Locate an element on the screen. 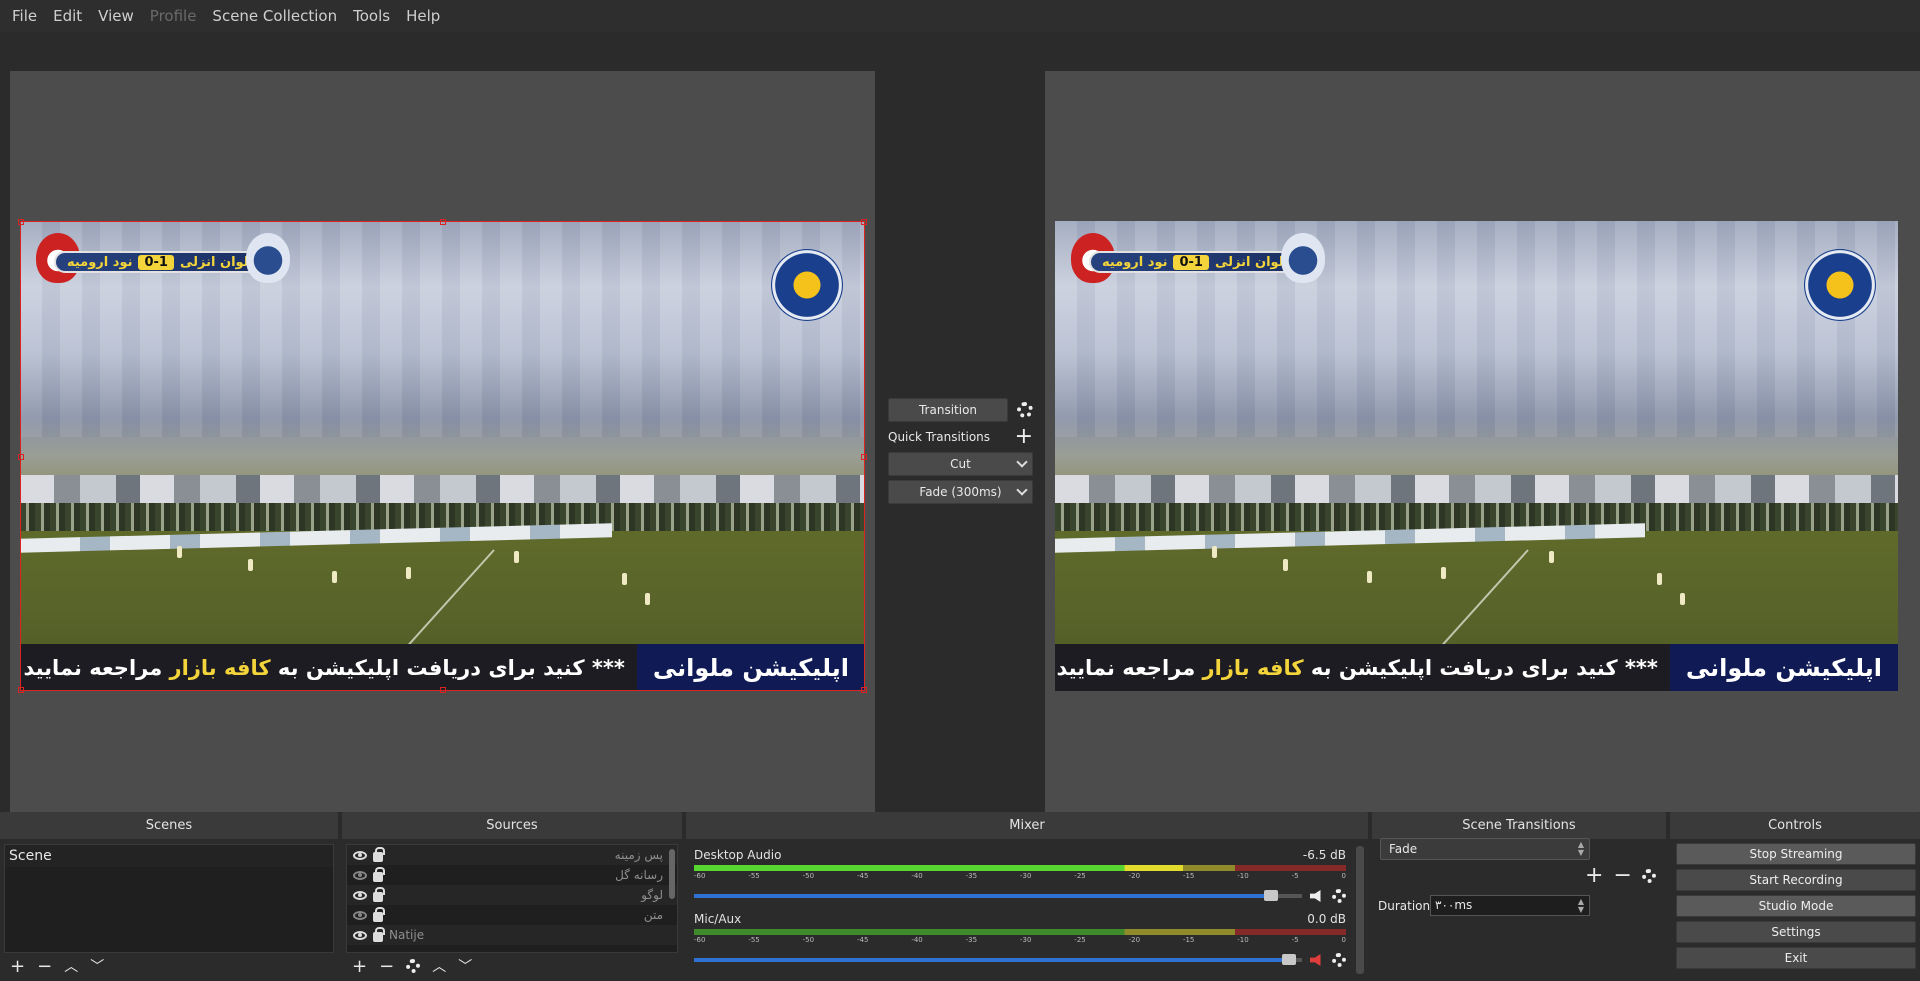 This screenshot has width=1920, height=981. sources-list: پس زمینه رسانه گل لوگو متن Natije is located at coordinates (512, 898).